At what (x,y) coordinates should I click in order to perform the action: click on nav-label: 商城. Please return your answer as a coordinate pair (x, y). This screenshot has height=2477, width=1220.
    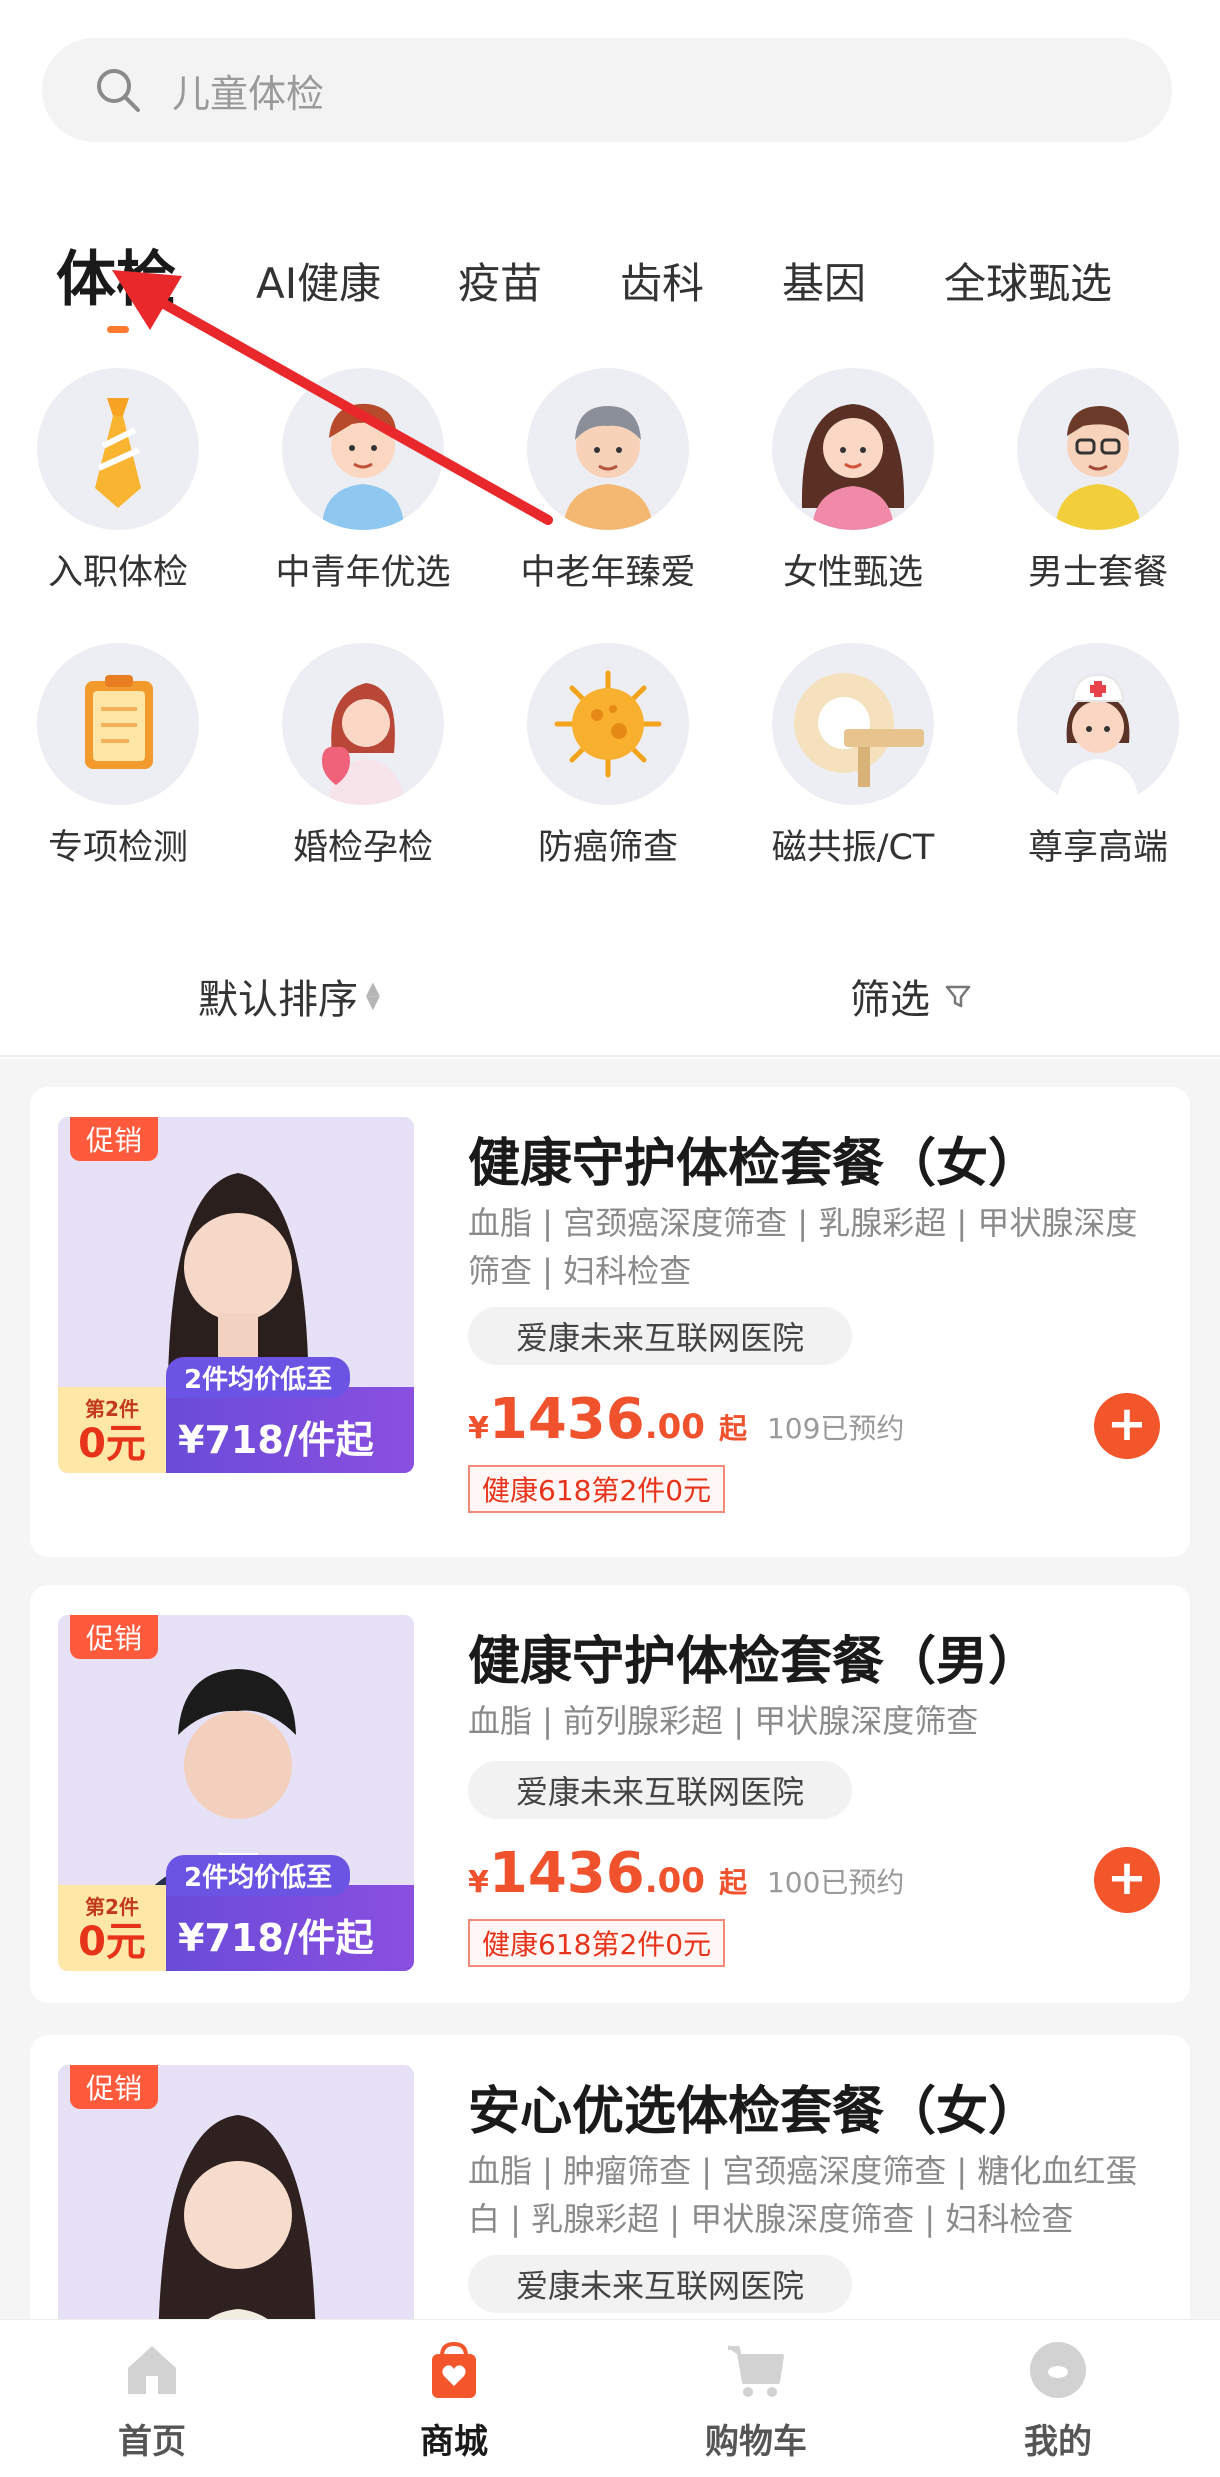
    Looking at the image, I should click on (454, 2442).